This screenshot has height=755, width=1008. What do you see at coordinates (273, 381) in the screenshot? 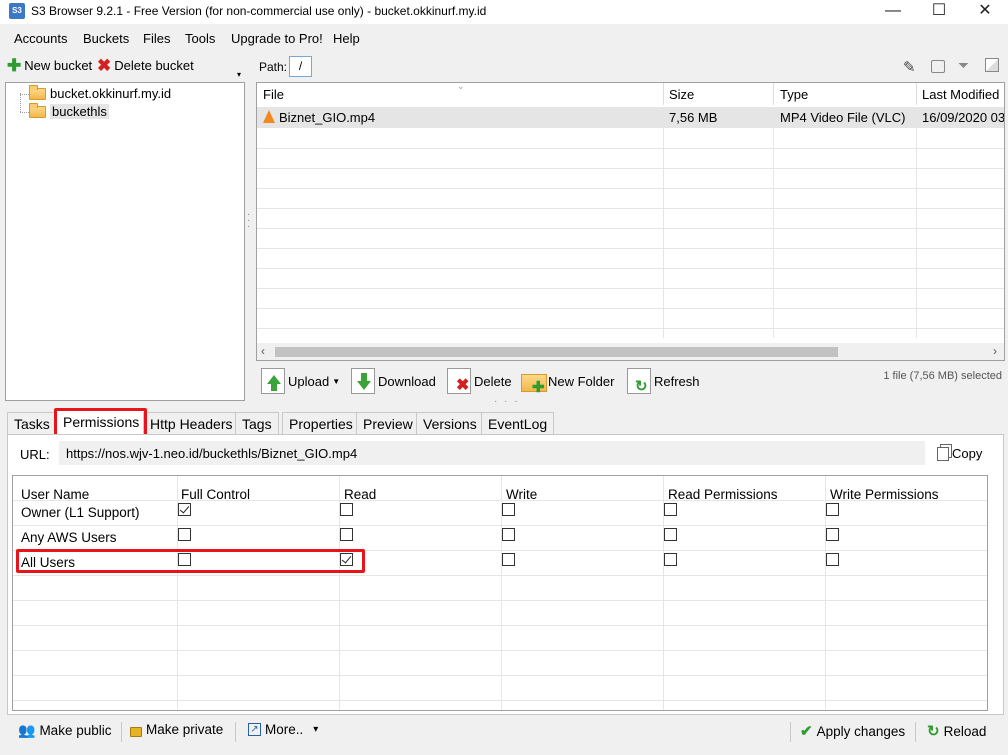
I see `upload-icon` at bounding box center [273, 381].